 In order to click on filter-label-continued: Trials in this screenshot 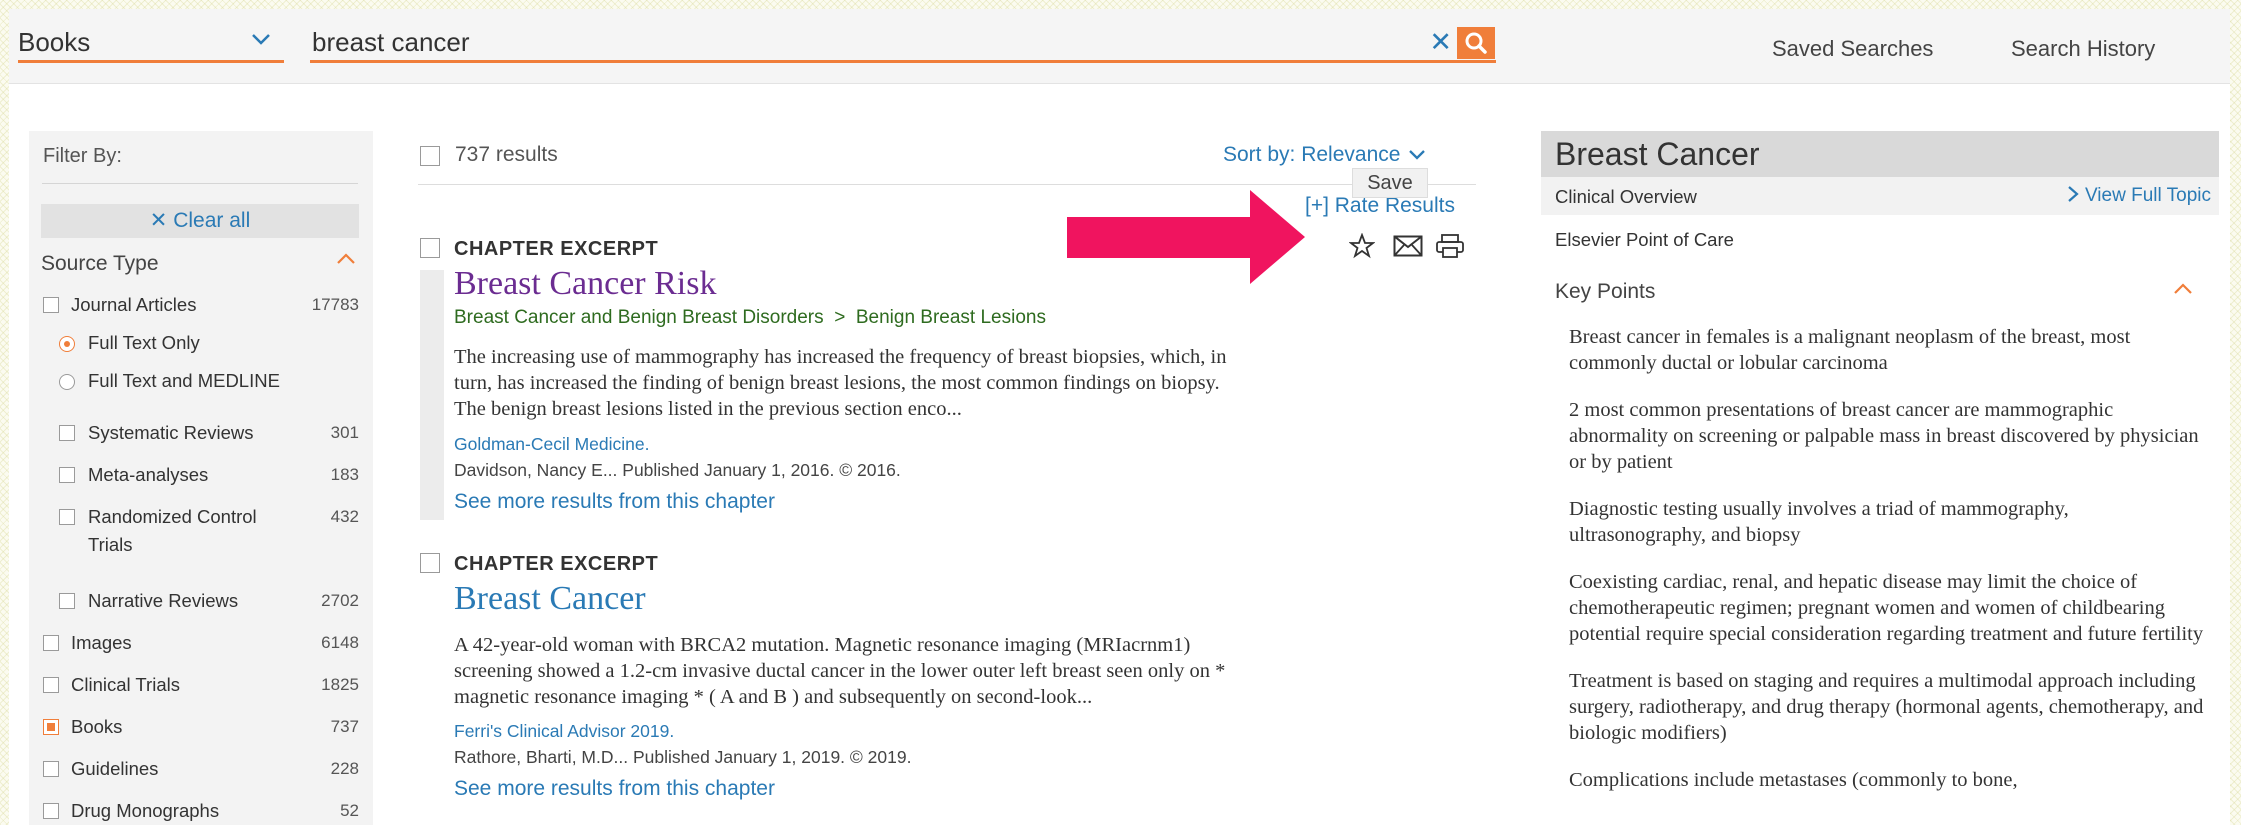, I will do `click(110, 544)`.